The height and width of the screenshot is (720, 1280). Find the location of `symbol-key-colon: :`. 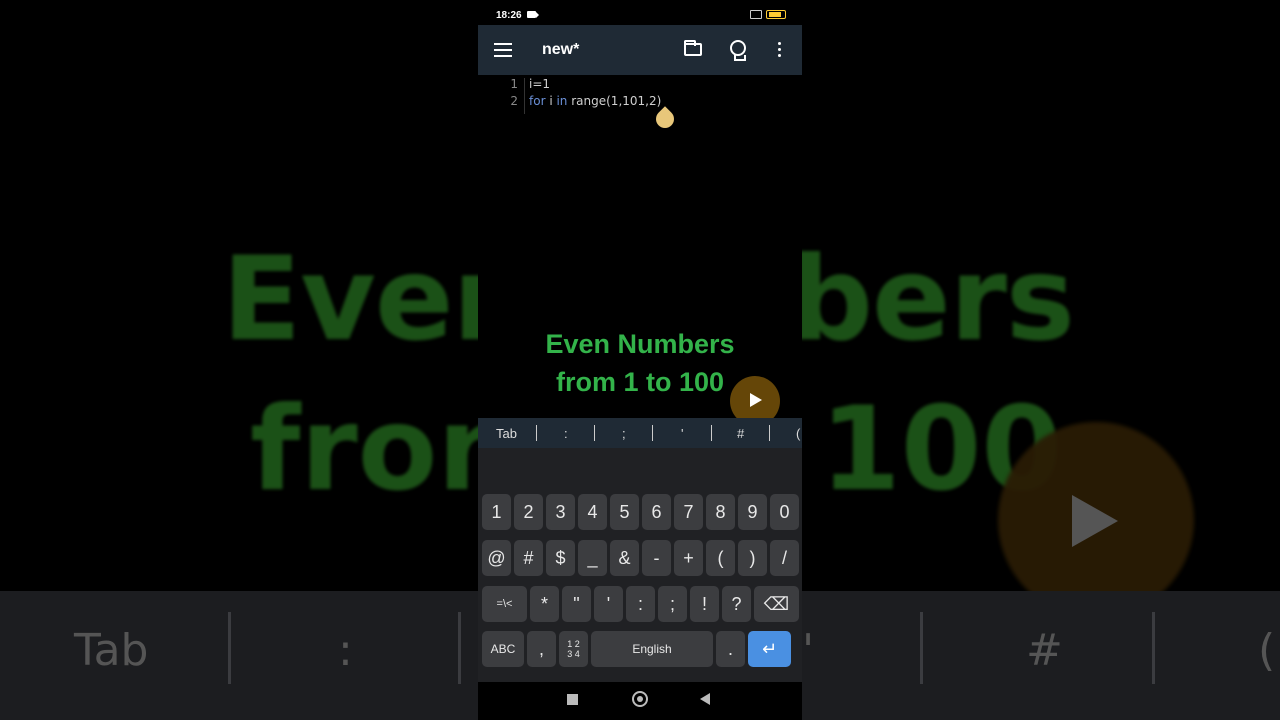

symbol-key-colon: : is located at coordinates (566, 433).